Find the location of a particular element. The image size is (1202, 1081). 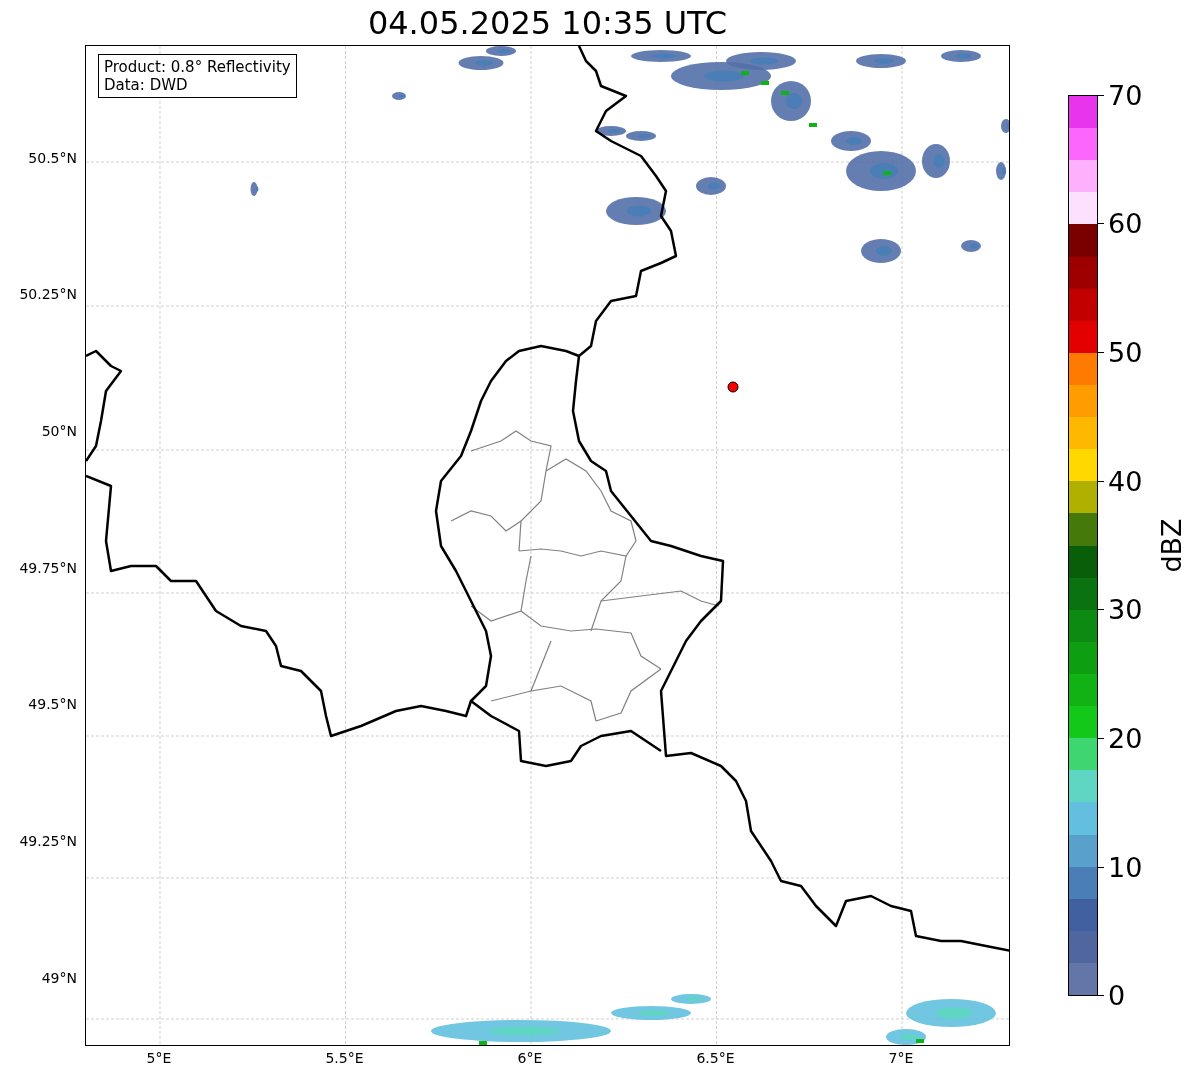

info-text: Data: DWD is located at coordinates (146, 85).